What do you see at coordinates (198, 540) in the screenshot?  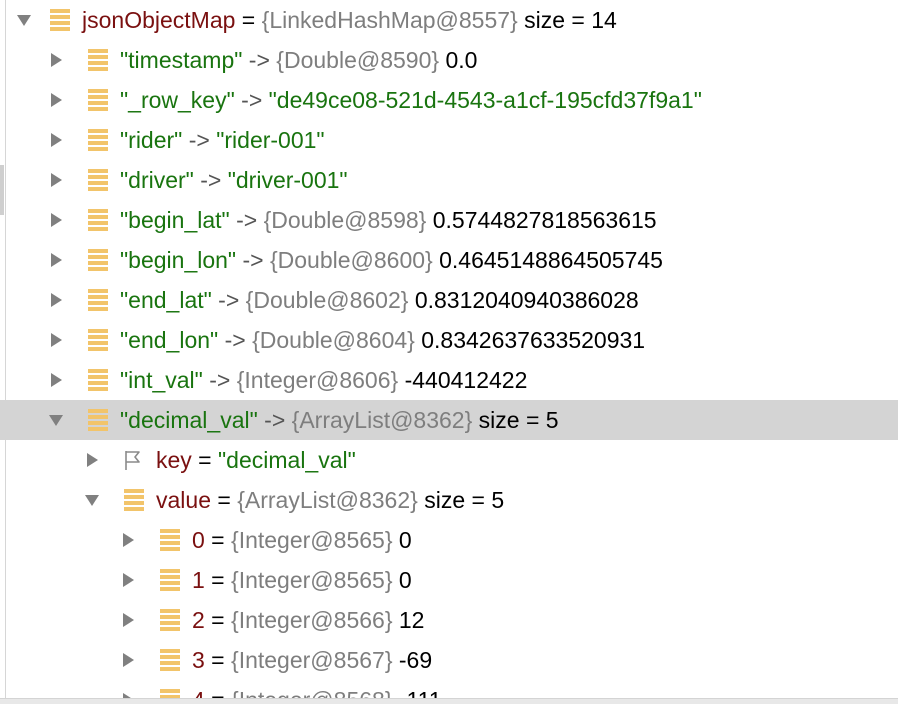 I see `array-index: 0` at bounding box center [198, 540].